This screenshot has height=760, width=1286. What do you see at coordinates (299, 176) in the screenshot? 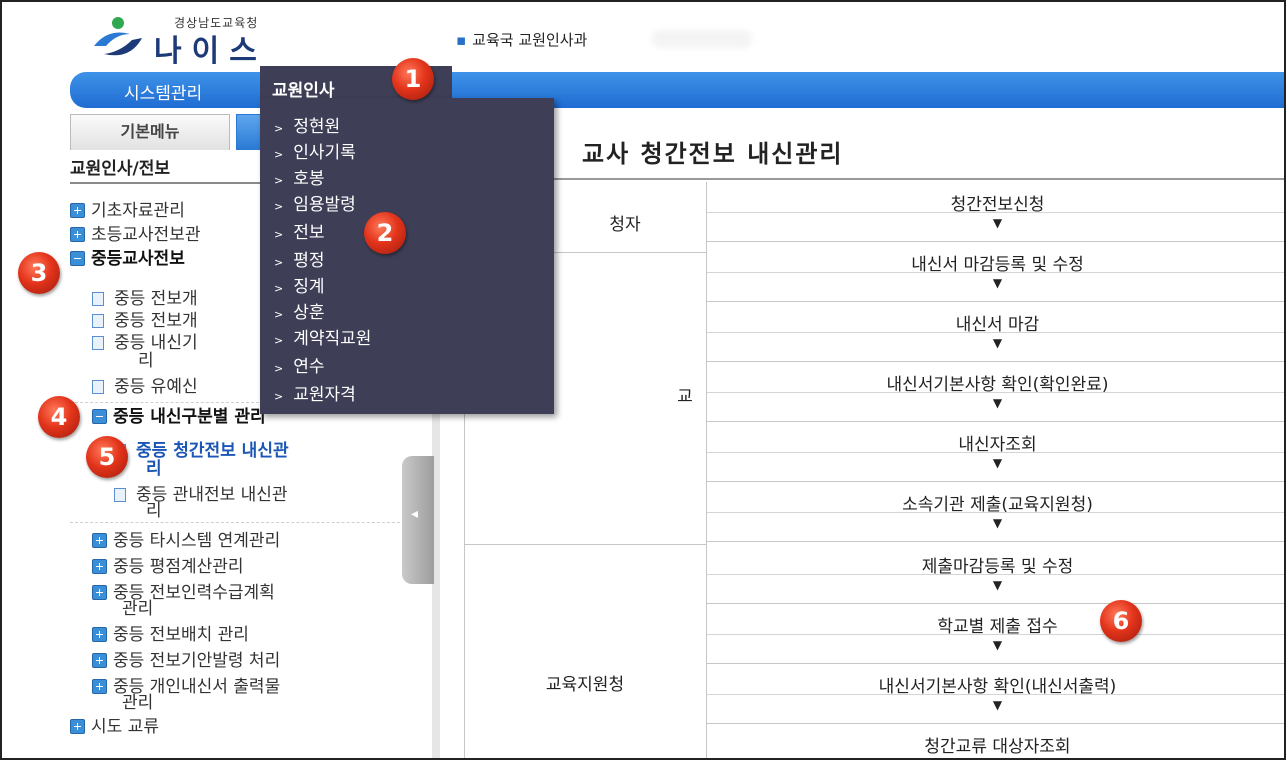
I see `menu-item-salary-step: > 호봉` at bounding box center [299, 176].